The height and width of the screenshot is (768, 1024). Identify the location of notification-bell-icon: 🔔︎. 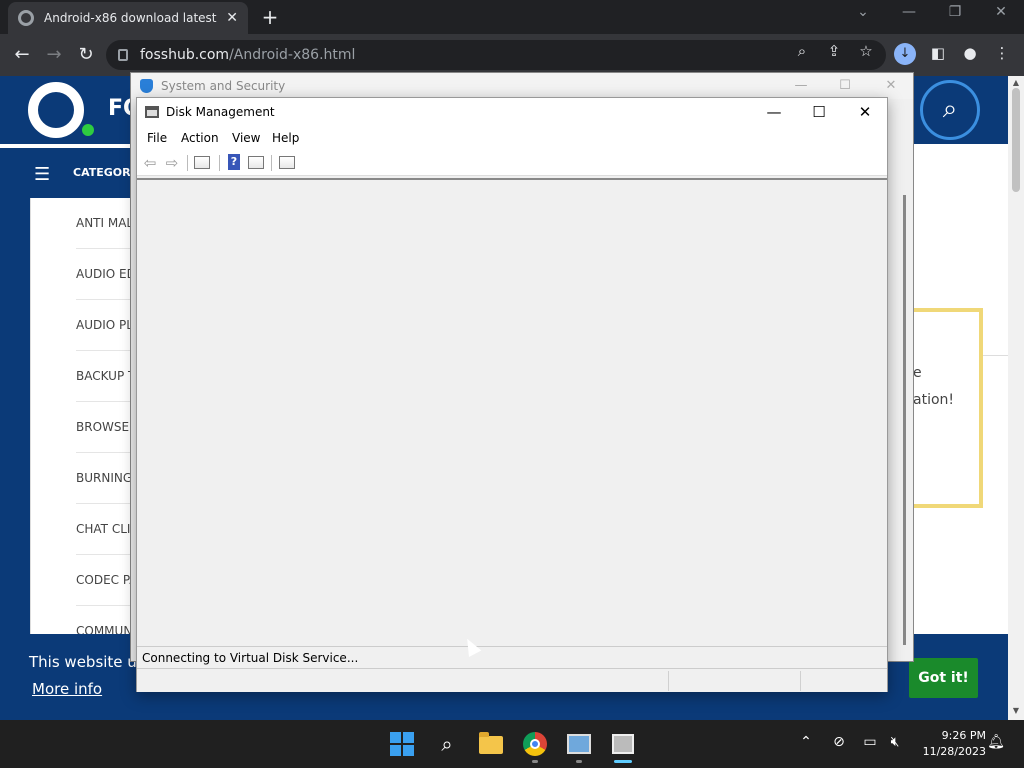
(996, 742).